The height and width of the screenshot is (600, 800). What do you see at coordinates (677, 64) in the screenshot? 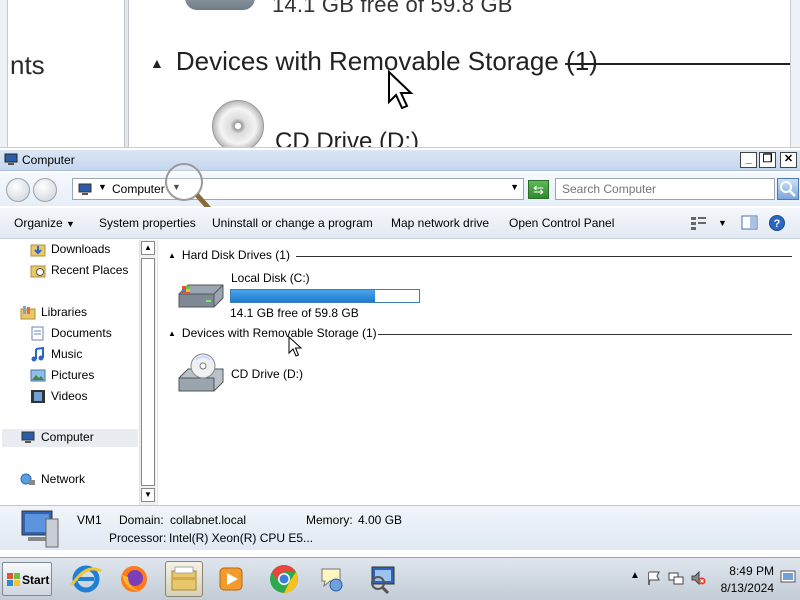
I see `magnified-group-line` at bounding box center [677, 64].